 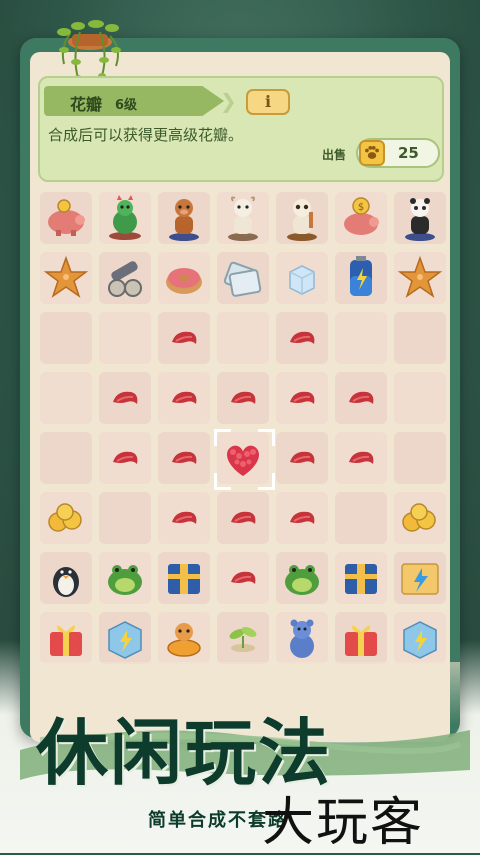 I want to click on green-dragon-icon, so click(x=125, y=218).